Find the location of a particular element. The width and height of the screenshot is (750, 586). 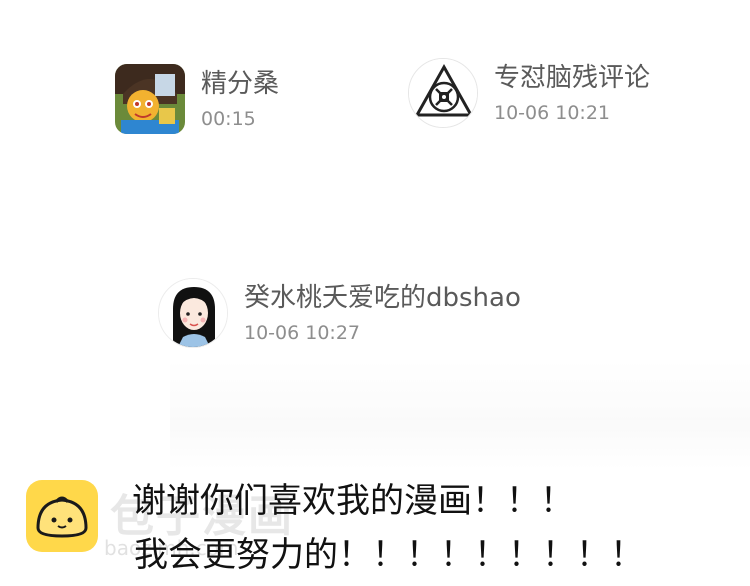

comment-timestamp: 10-06 10:21 is located at coordinates (552, 113).